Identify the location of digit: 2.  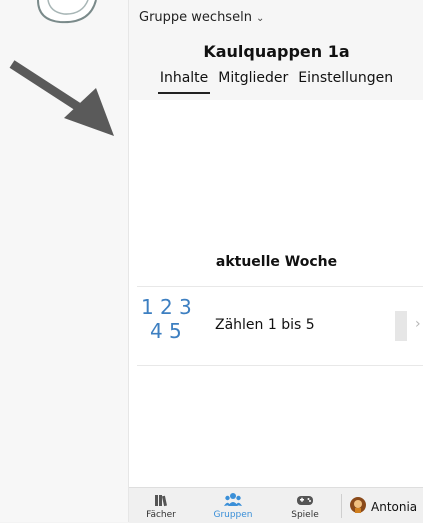
(166, 307).